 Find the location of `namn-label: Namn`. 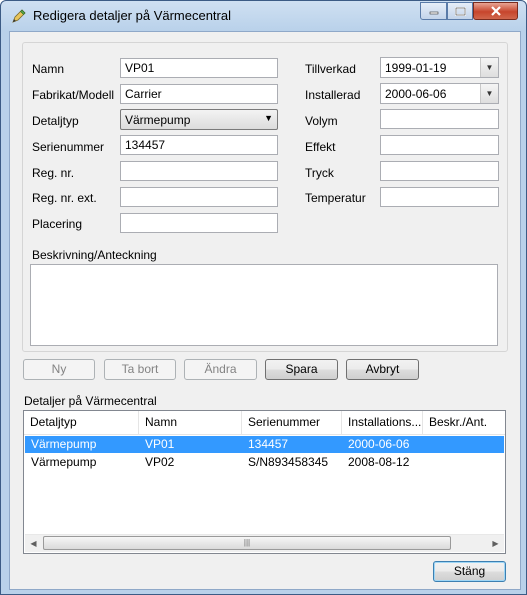

namn-label: Namn is located at coordinates (48, 69).